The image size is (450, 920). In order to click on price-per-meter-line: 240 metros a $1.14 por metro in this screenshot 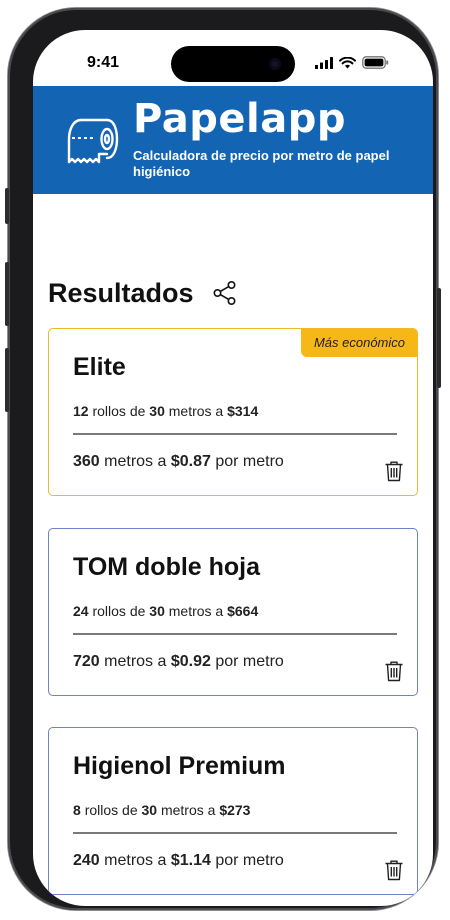, I will do `click(178, 861)`.